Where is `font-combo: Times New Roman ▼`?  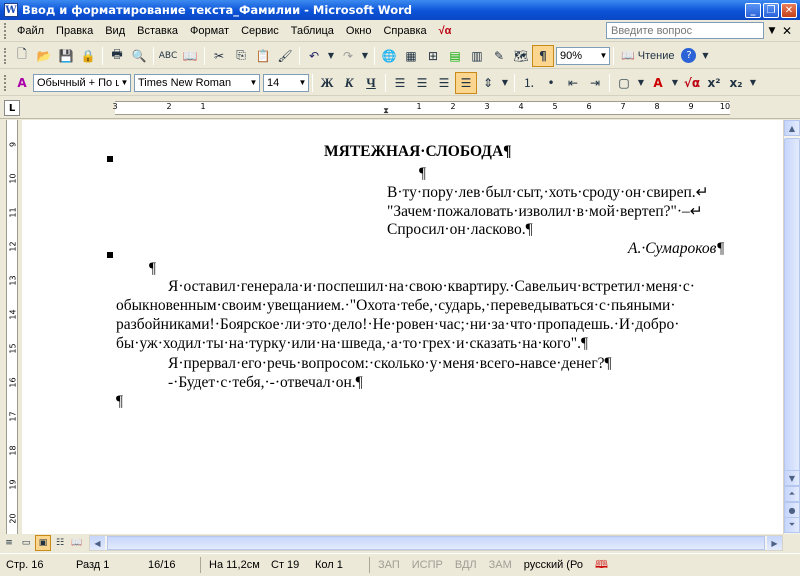
font-combo: Times New Roman ▼ is located at coordinates (197, 82).